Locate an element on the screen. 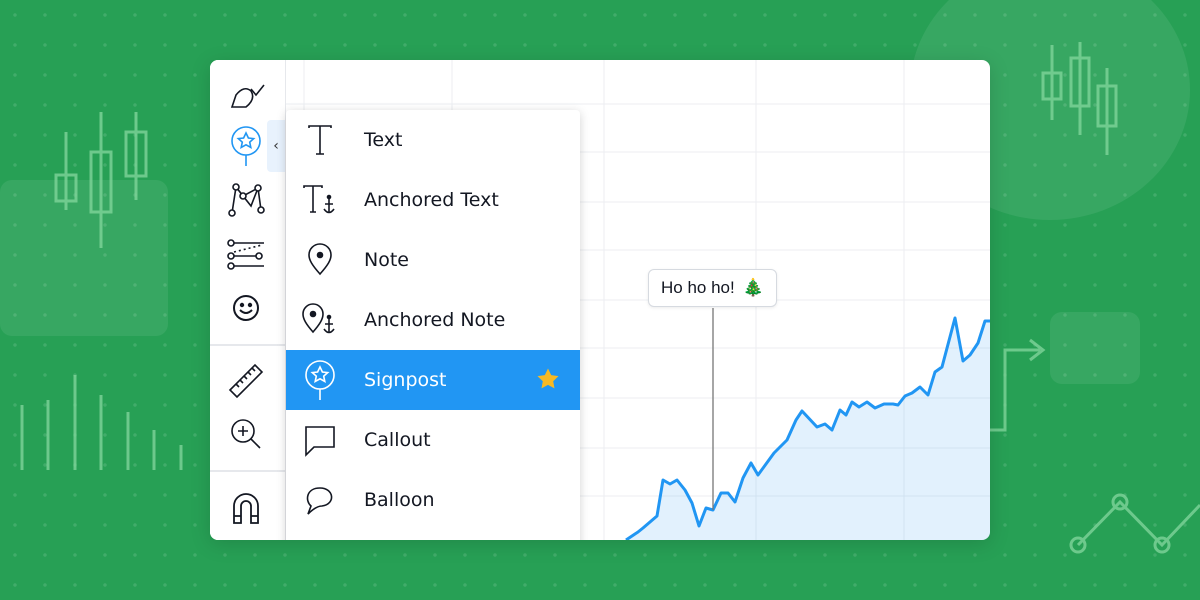 The image size is (1200, 600). menu-item-note: Note is located at coordinates (433, 260).